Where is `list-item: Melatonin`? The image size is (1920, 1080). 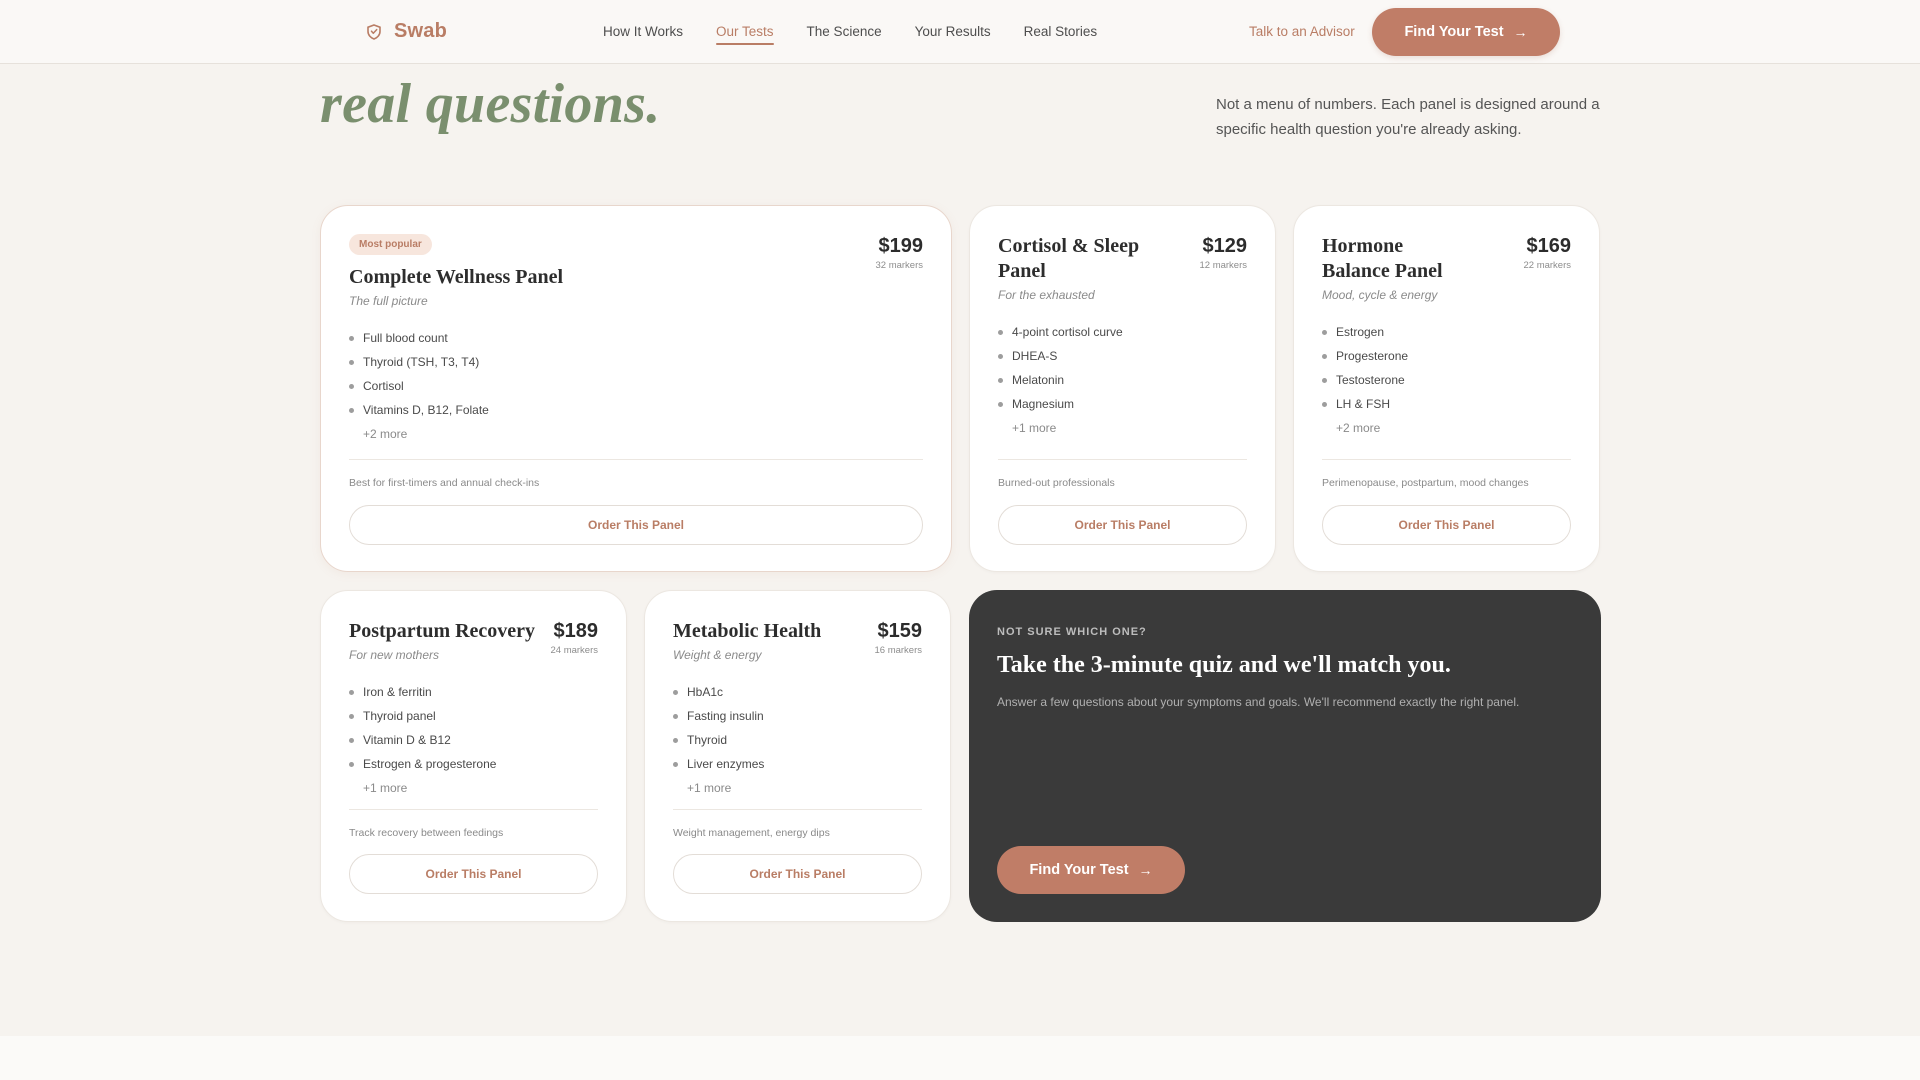
list-item: Melatonin is located at coordinates (1122, 380).